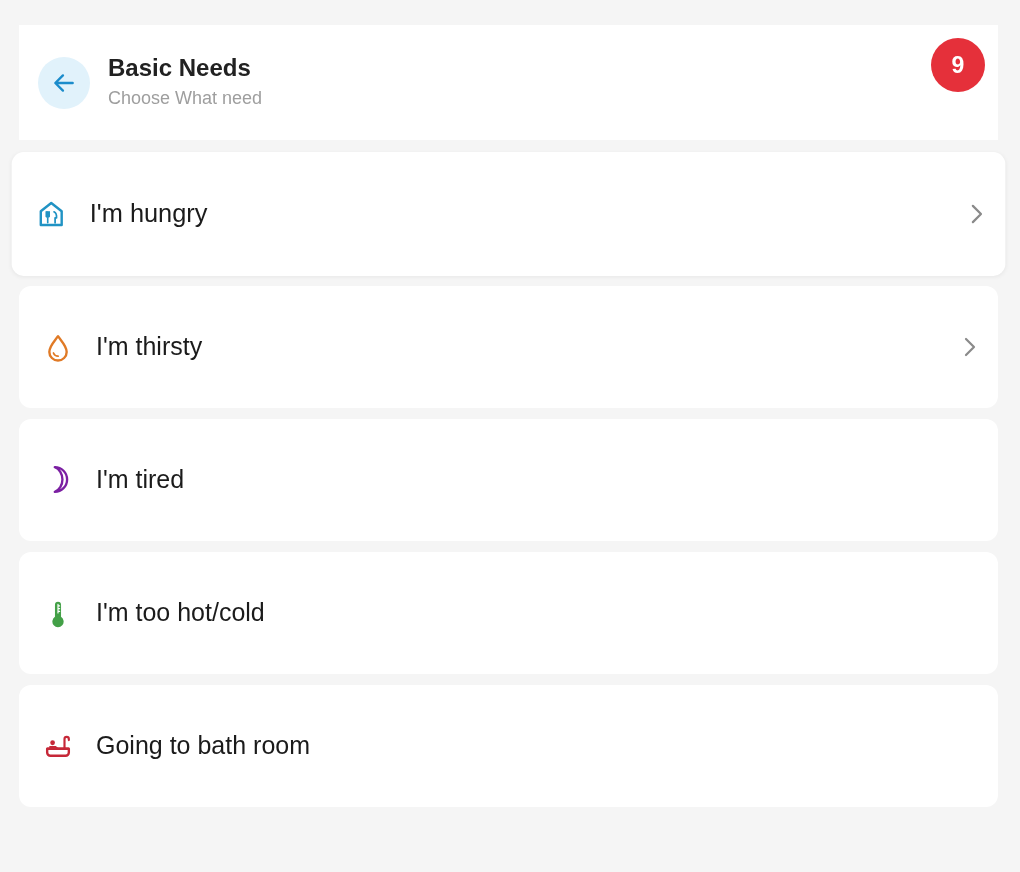 The height and width of the screenshot is (872, 1020). Describe the element at coordinates (508, 746) in the screenshot. I see `need-list-item: Going to bath room` at that location.